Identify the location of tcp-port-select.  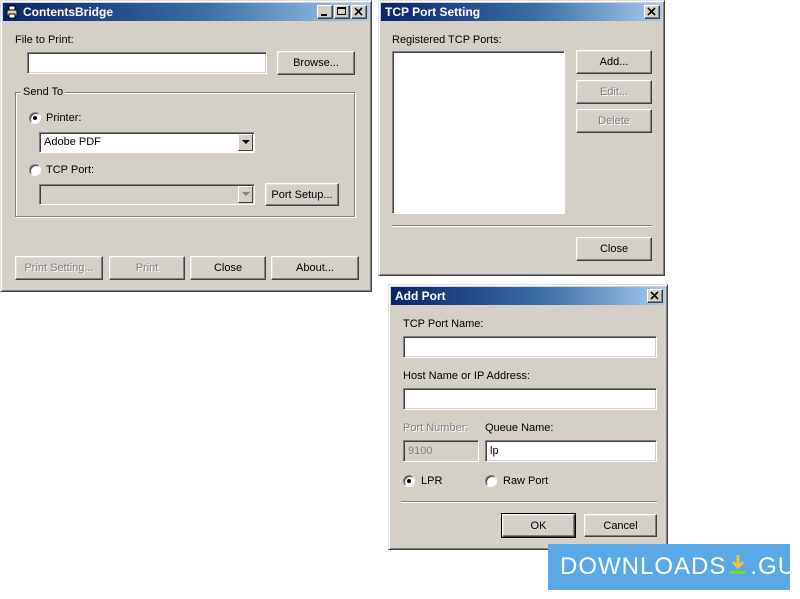
(147, 194).